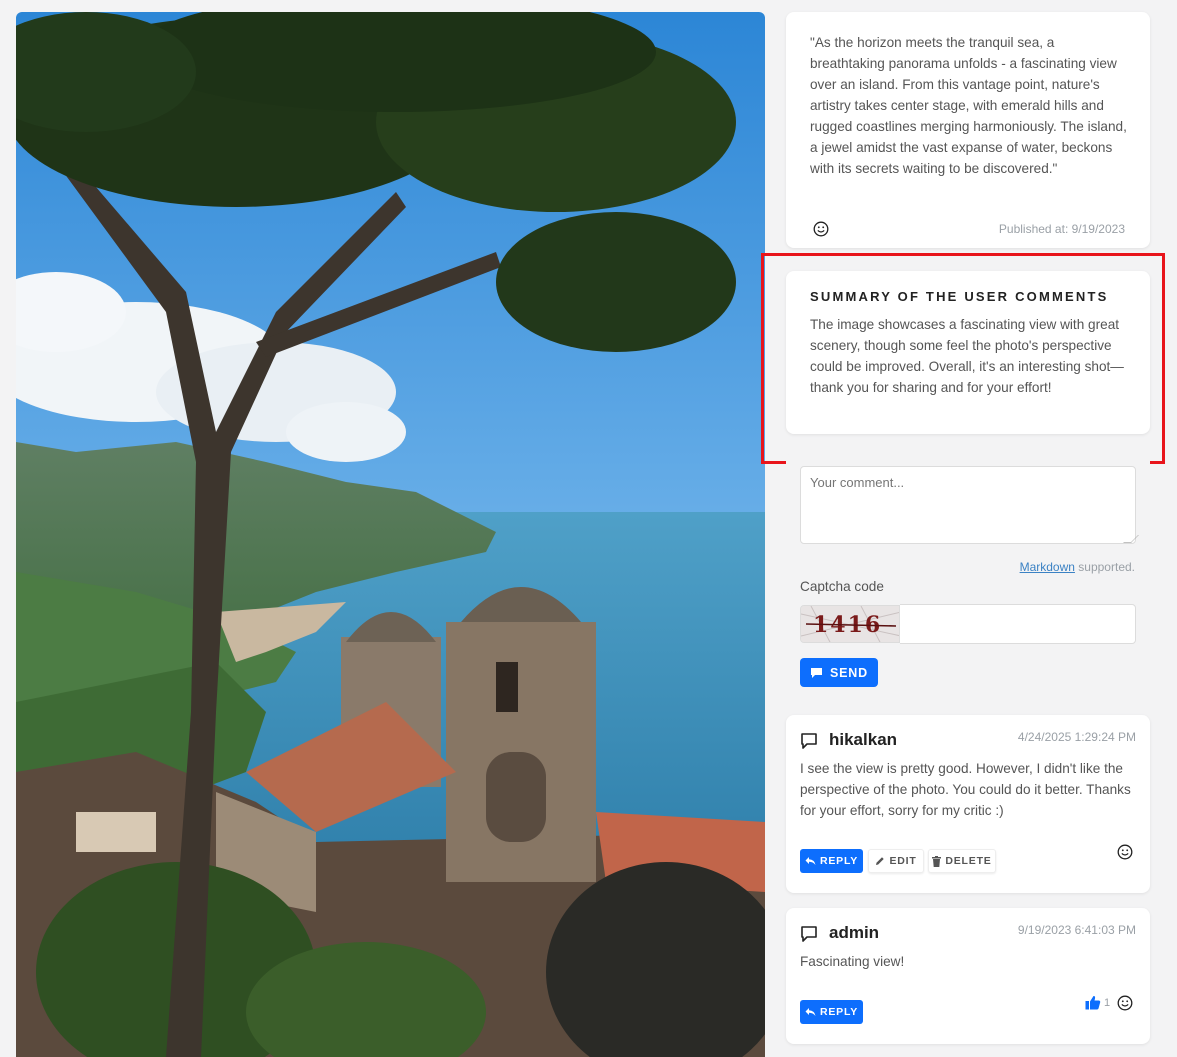 This screenshot has height=1057, width=1177. I want to click on comment-author: hikalkan, so click(863, 740).